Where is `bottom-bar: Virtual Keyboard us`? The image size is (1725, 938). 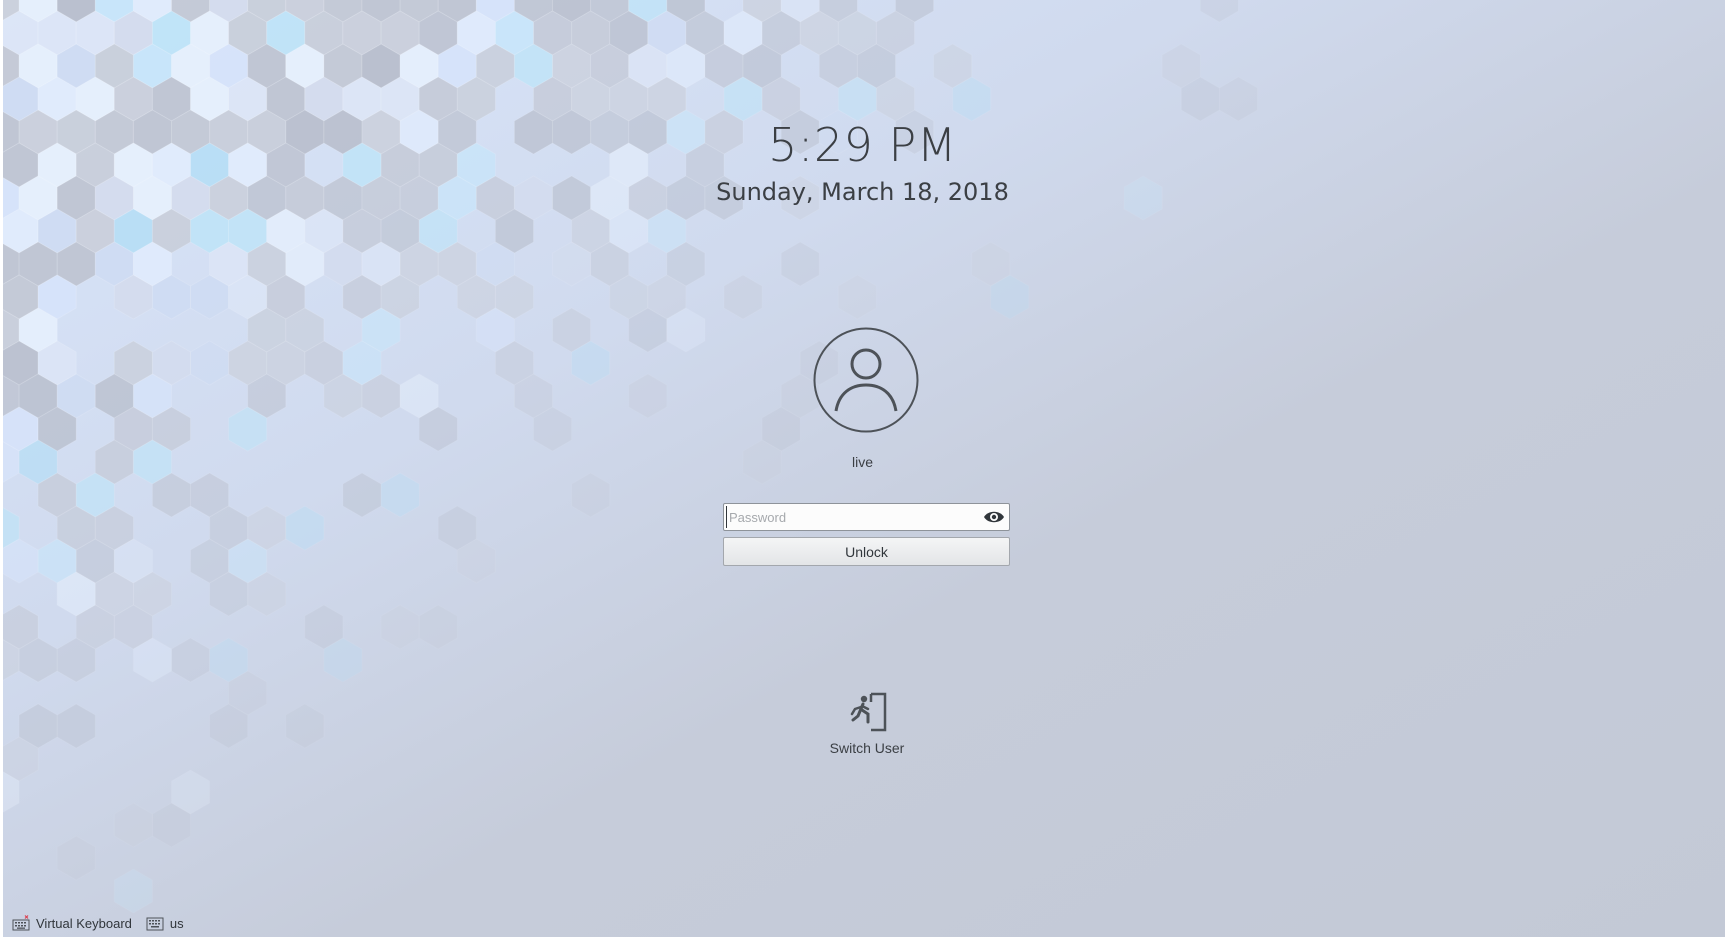 bottom-bar: Virtual Keyboard us is located at coordinates (105, 923).